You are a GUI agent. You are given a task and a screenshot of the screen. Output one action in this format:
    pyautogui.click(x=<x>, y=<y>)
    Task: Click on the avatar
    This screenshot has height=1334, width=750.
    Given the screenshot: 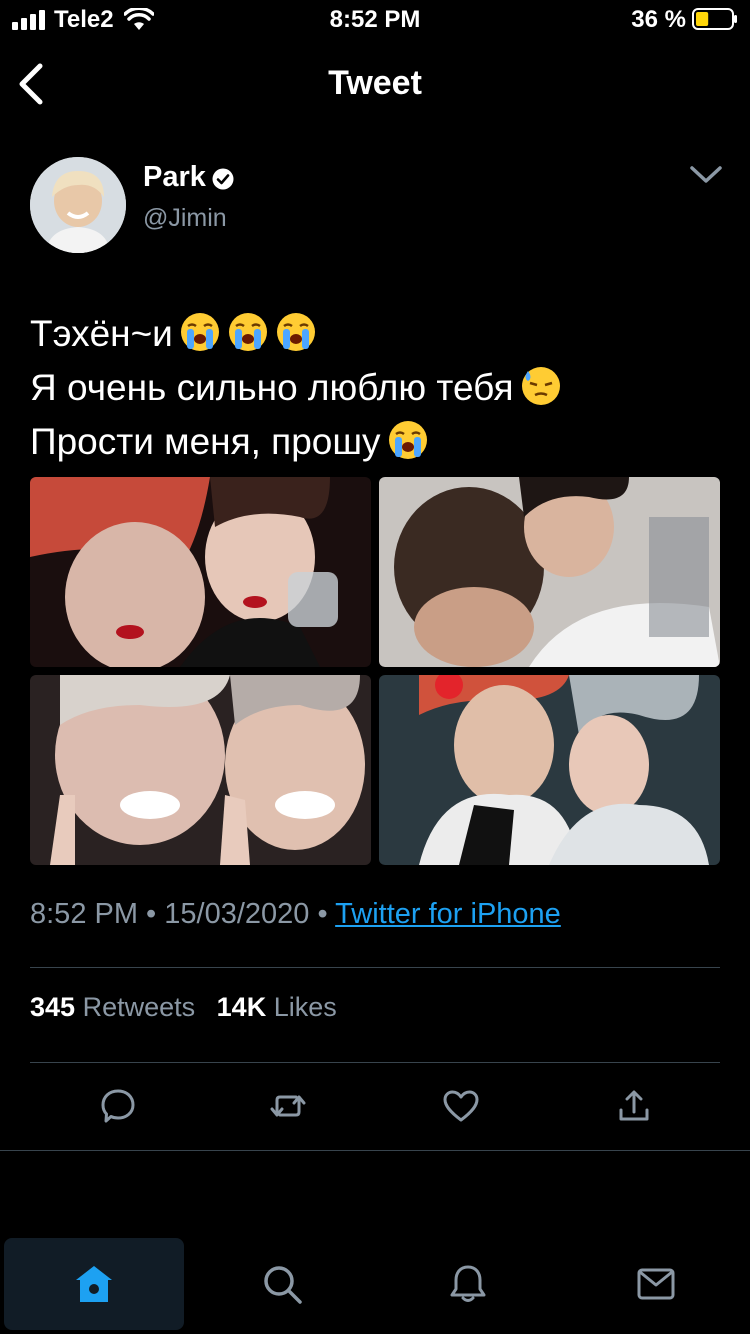 What is the action you would take?
    pyautogui.click(x=78, y=205)
    